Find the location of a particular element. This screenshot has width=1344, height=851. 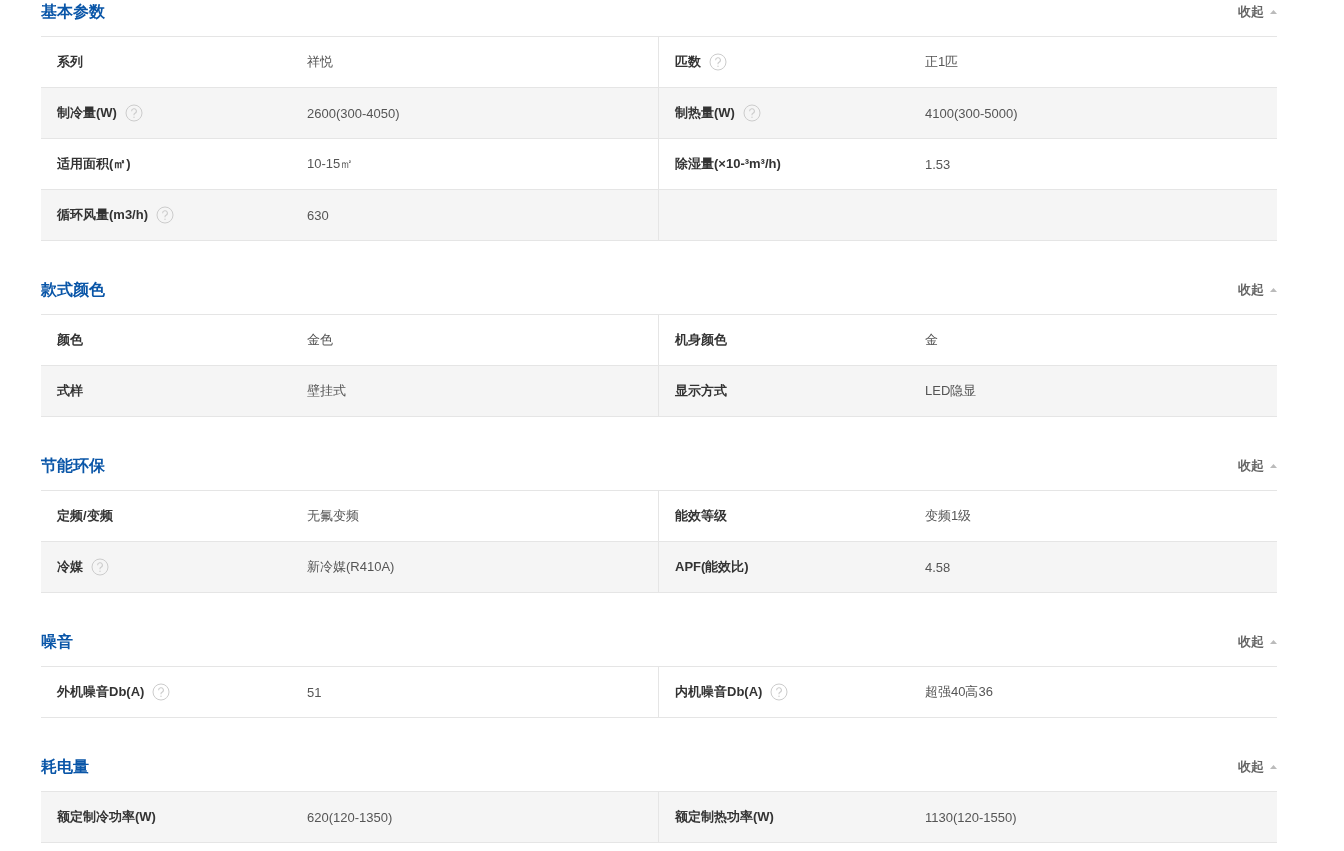

spec-value: 正1匹 is located at coordinates (942, 62).